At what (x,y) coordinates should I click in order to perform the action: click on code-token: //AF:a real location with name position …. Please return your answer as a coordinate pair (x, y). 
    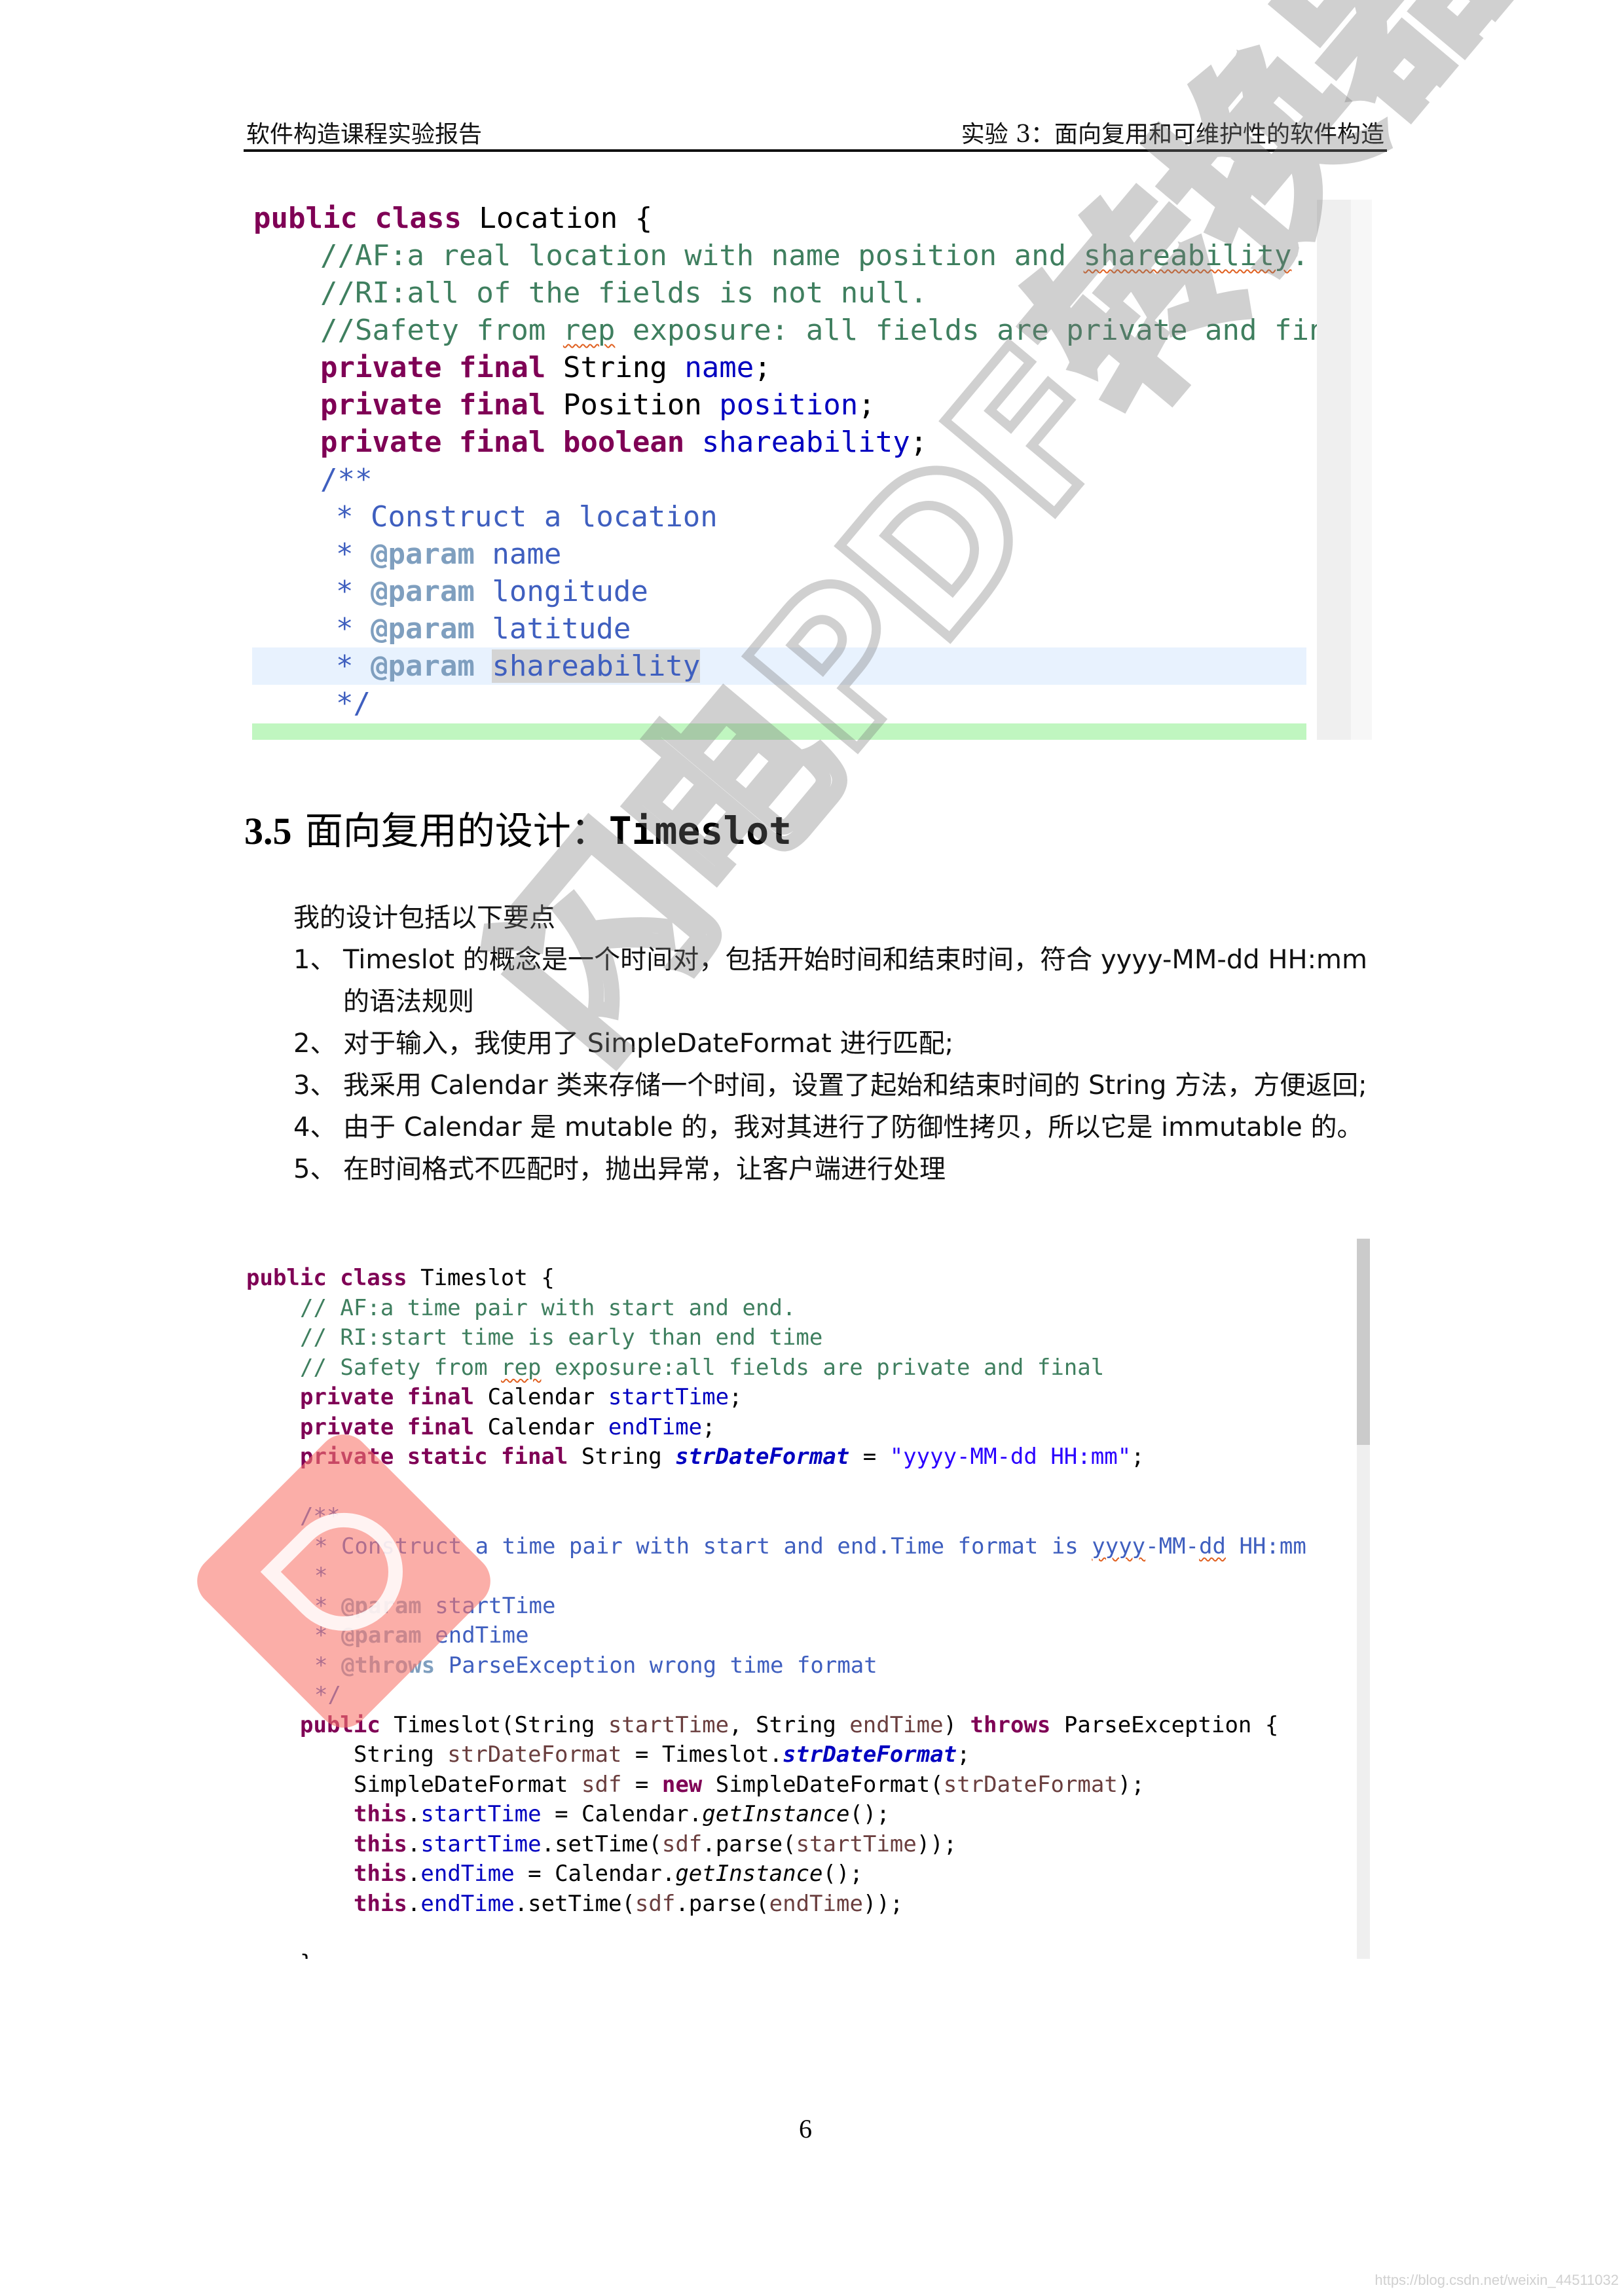
    Looking at the image, I should click on (702, 255).